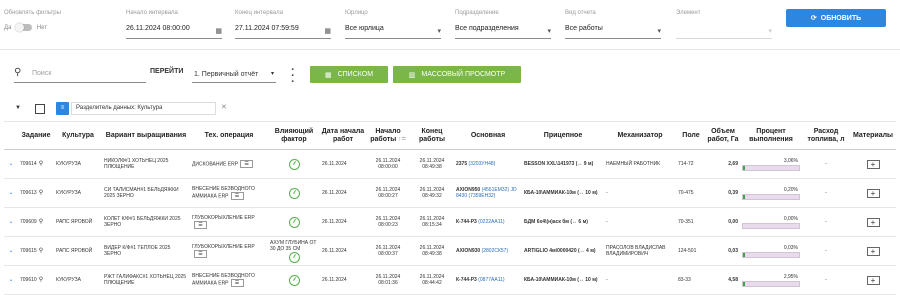 The width and height of the screenshot is (900, 295). What do you see at coordinates (724, 28) in the screenshot?
I see `element-value` at bounding box center [724, 28].